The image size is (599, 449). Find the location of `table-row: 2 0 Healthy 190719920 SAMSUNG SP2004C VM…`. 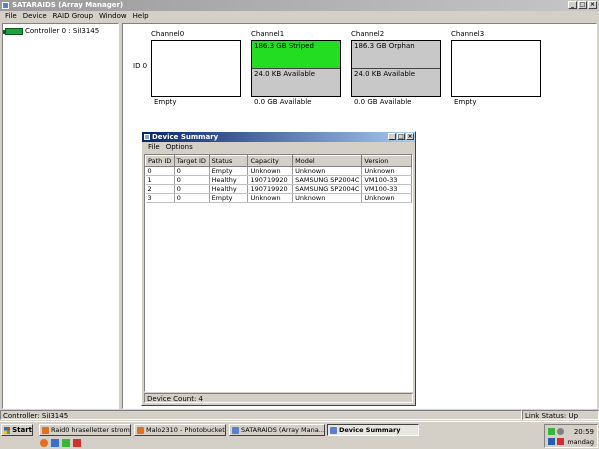

table-row: 2 0 Healthy 190719920 SAMSUNG SP2004C VM… is located at coordinates (278, 189).